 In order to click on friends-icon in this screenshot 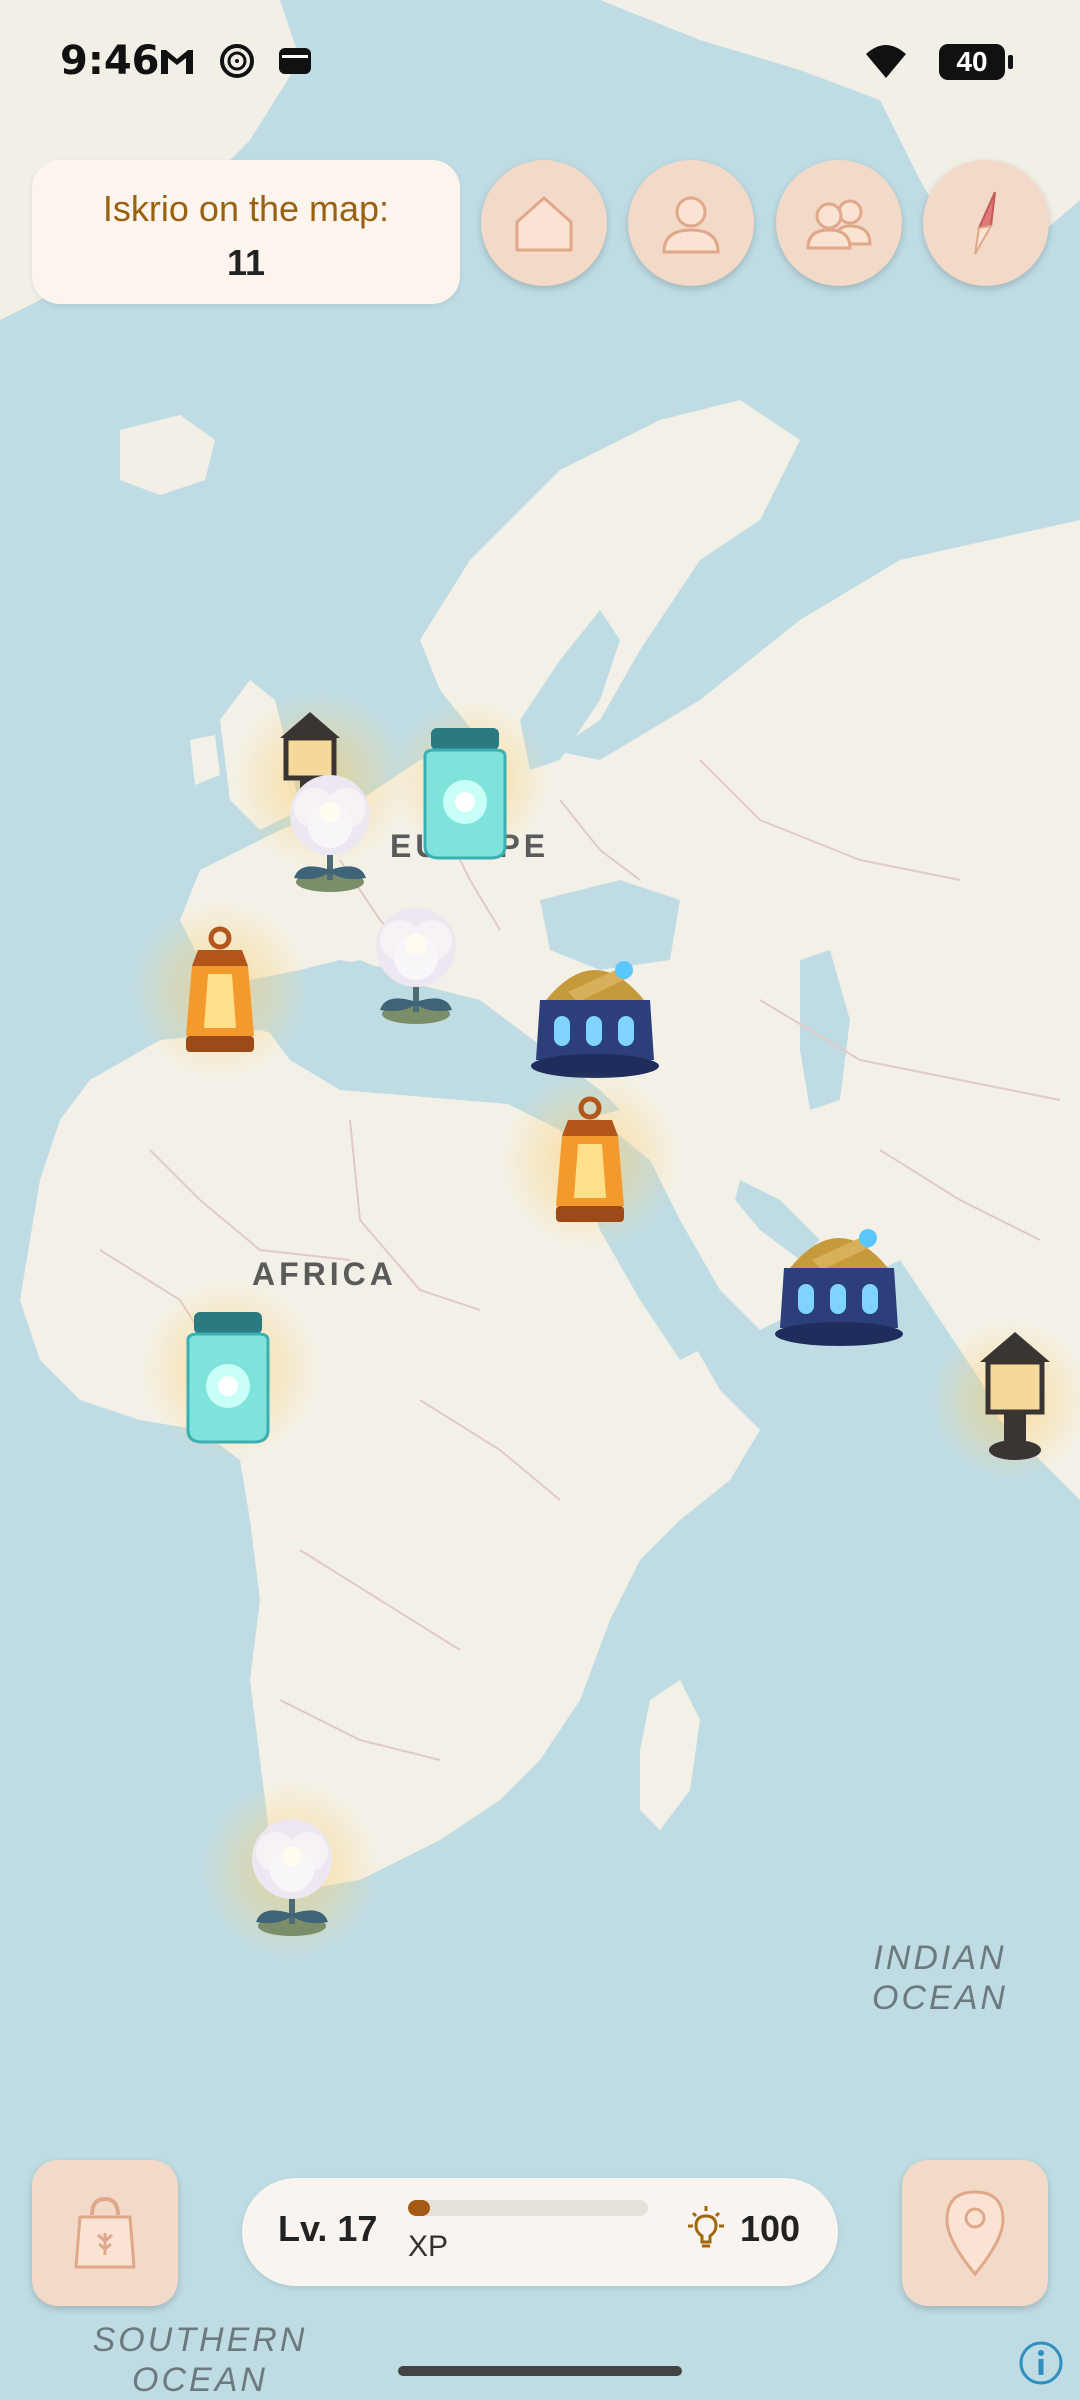, I will do `click(839, 224)`.